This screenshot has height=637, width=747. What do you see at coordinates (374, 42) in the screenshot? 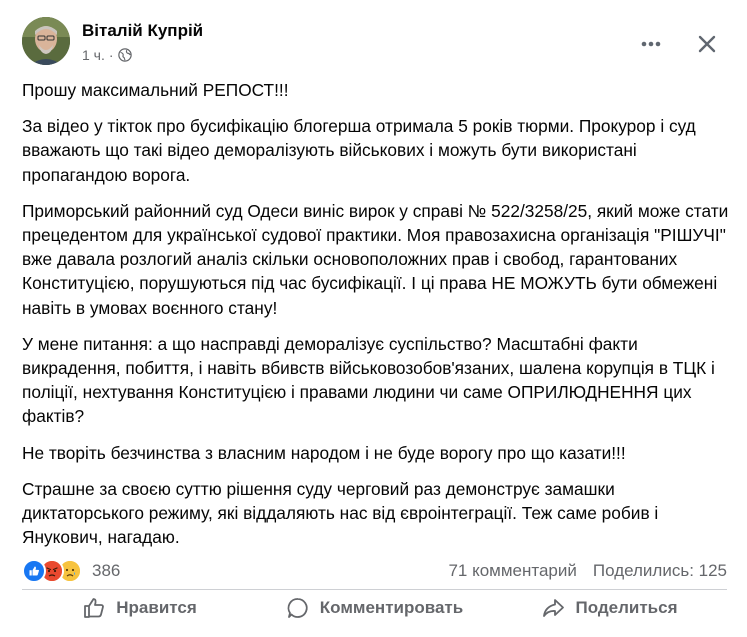
I see `post-header: Віталій Купрій 1 ч. ·` at bounding box center [374, 42].